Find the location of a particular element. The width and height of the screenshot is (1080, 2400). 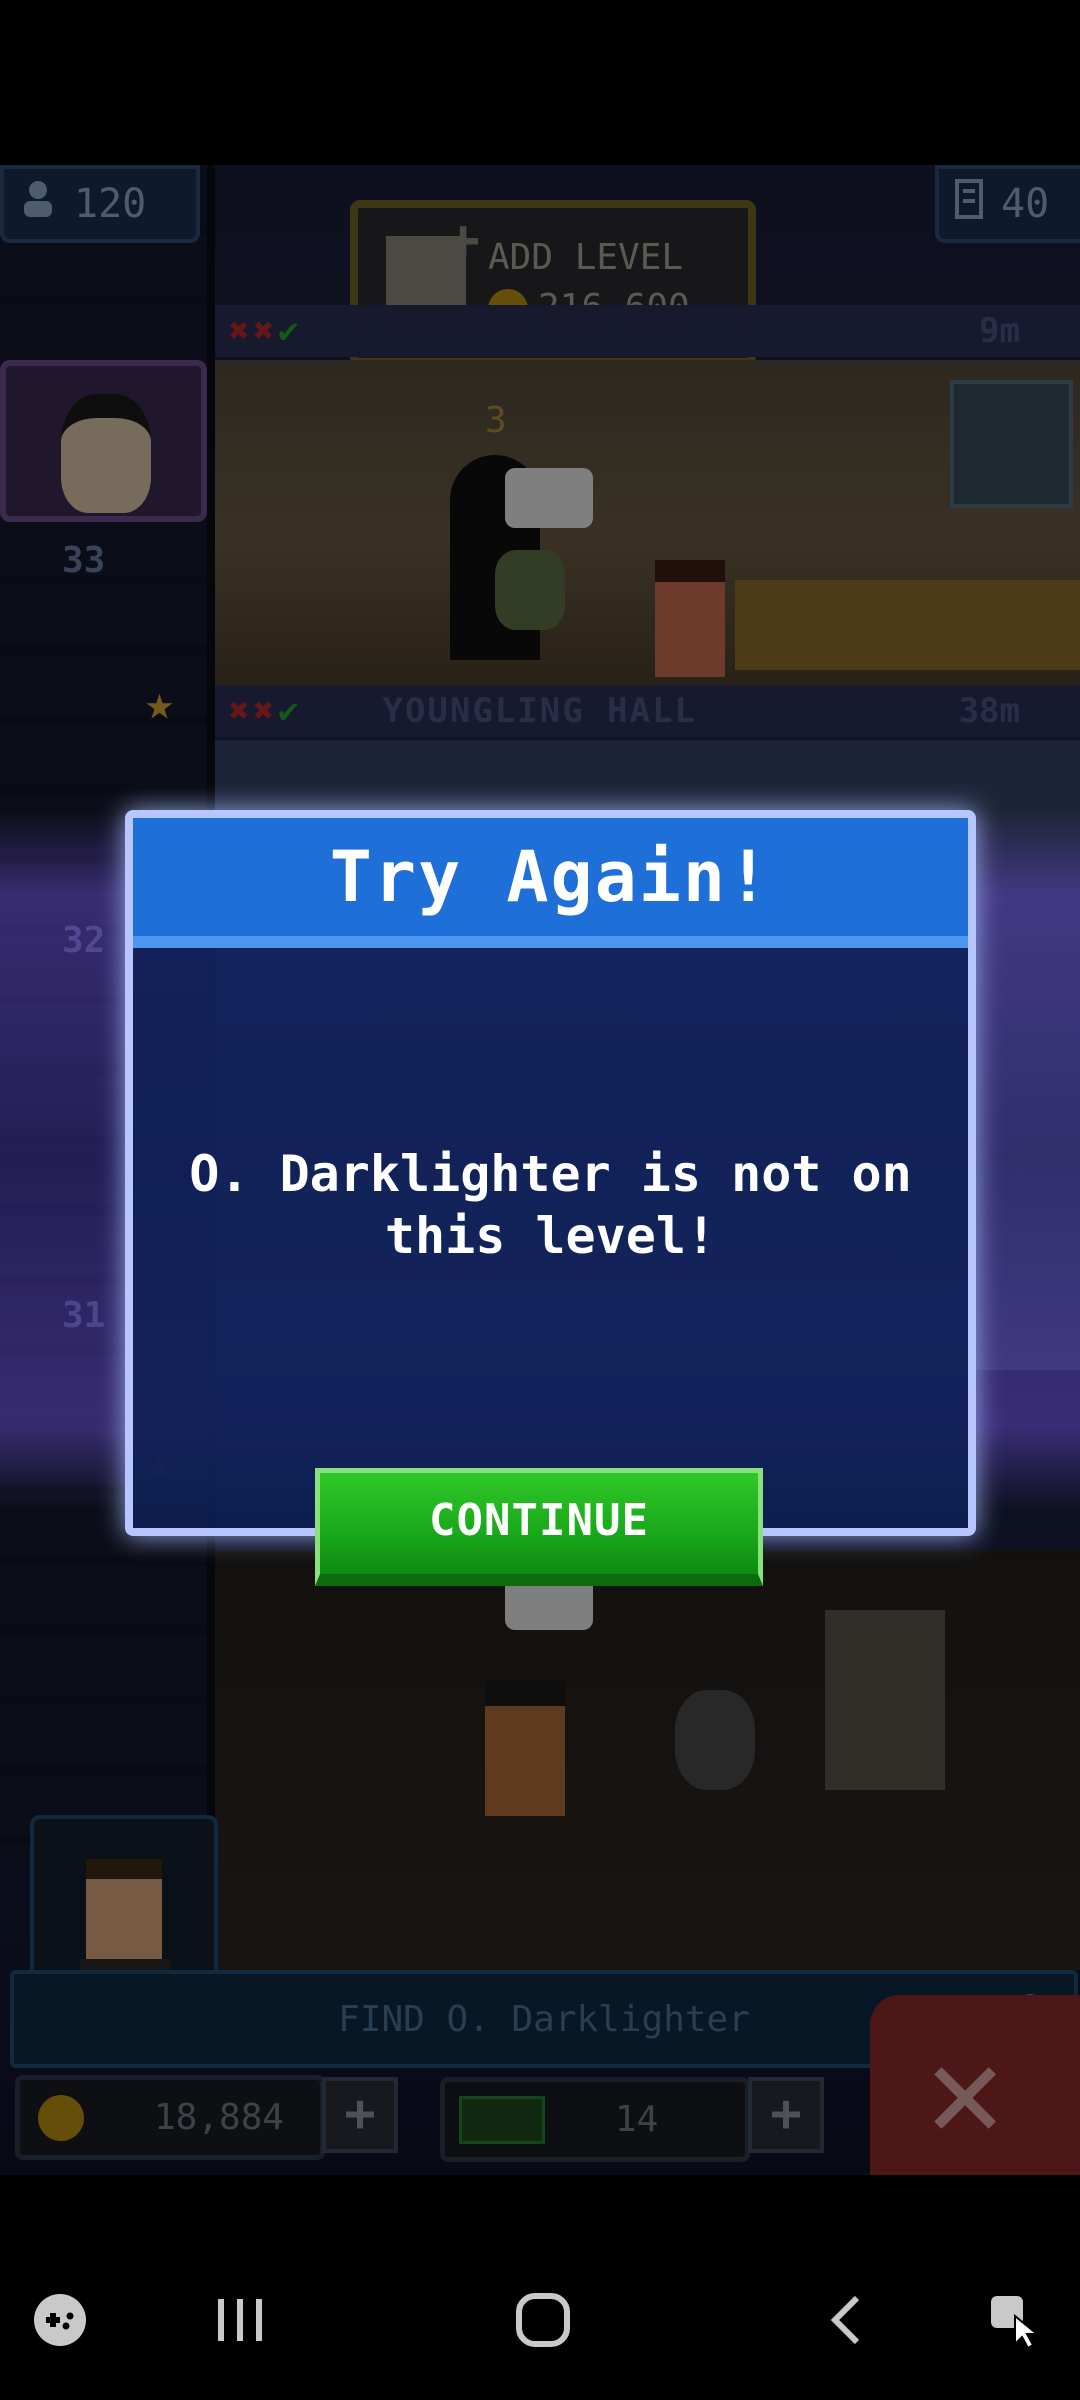

continue-button: CONTINUE is located at coordinates (539, 1527).